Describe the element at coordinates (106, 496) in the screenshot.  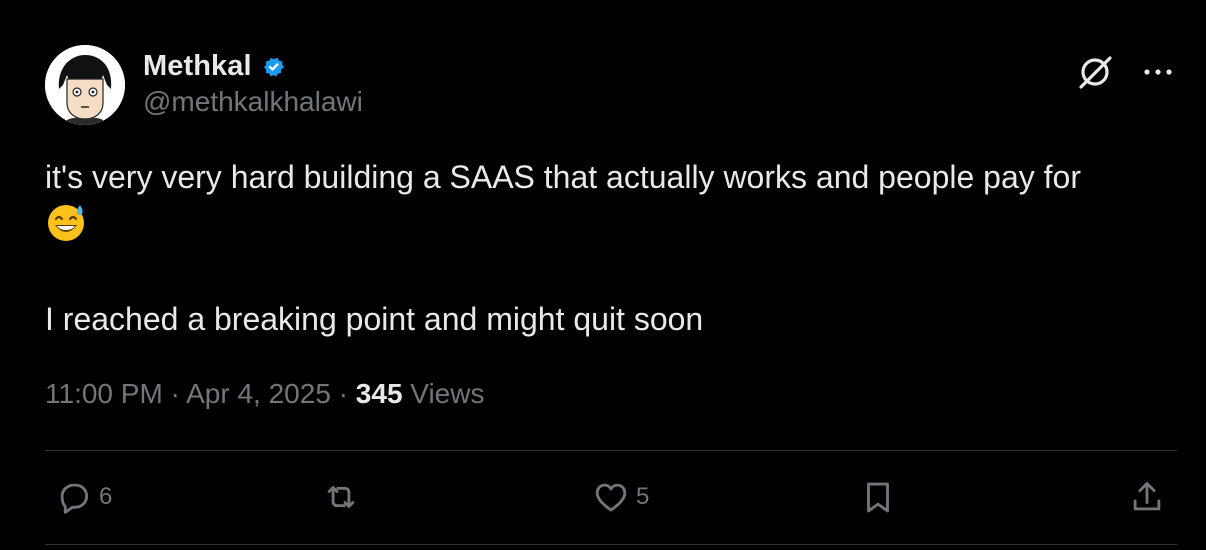
I see `reply-count: 6` at that location.